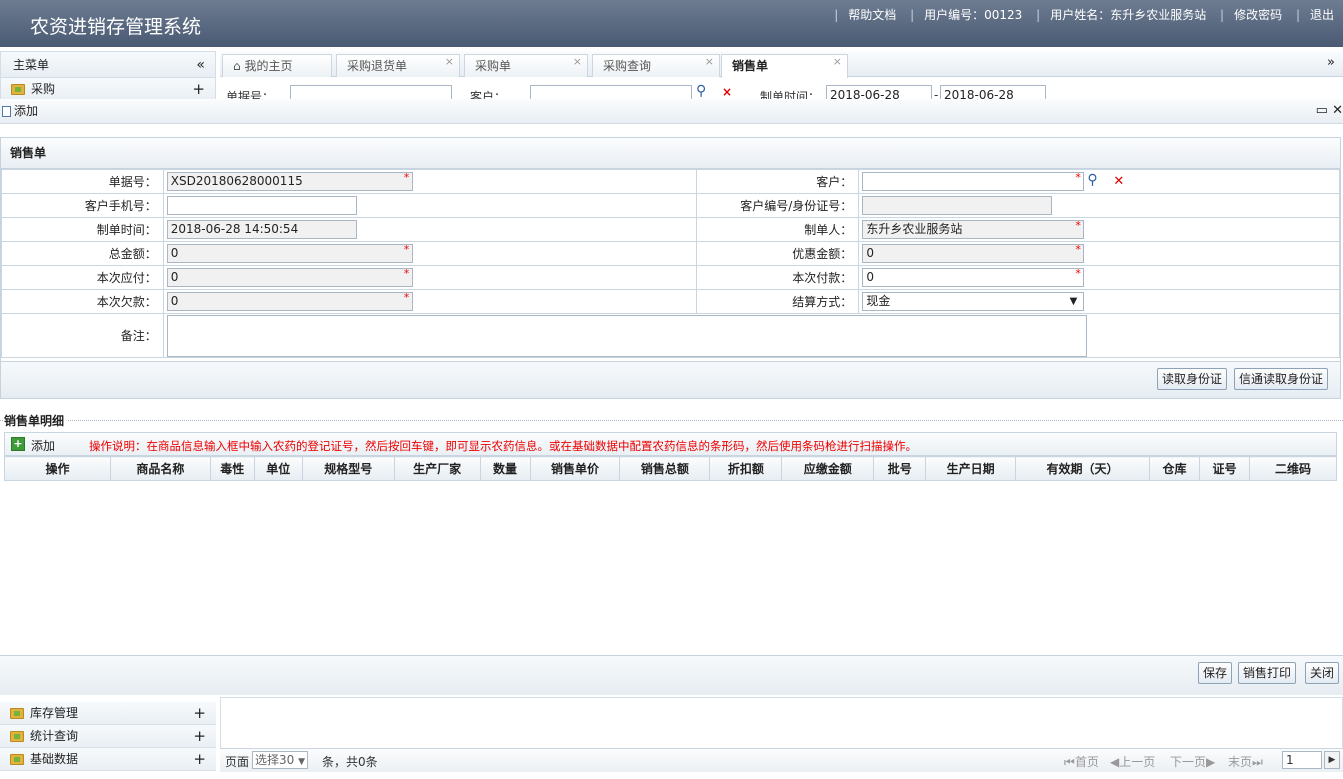 This screenshot has height=779, width=1343. What do you see at coordinates (973, 301) in the screenshot?
I see `settle-select: 现金 ▼` at bounding box center [973, 301].